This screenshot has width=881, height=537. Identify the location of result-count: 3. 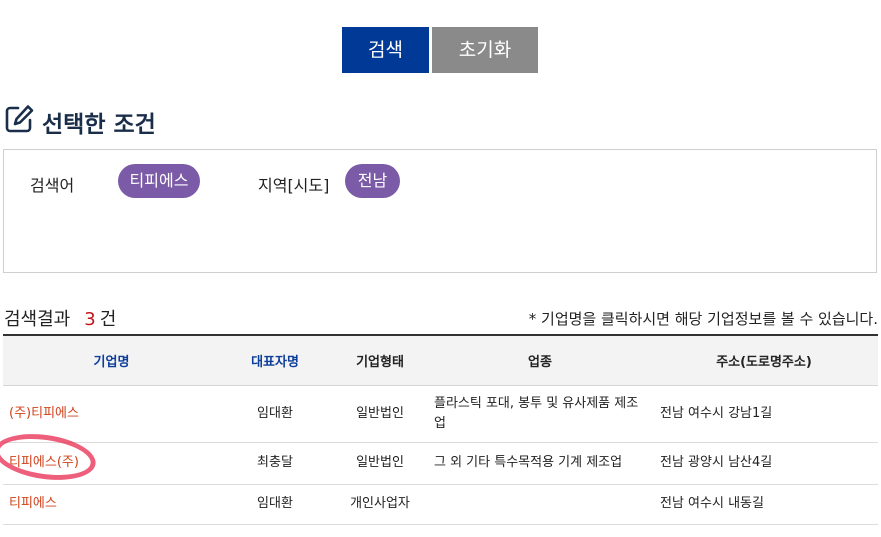
(90, 319).